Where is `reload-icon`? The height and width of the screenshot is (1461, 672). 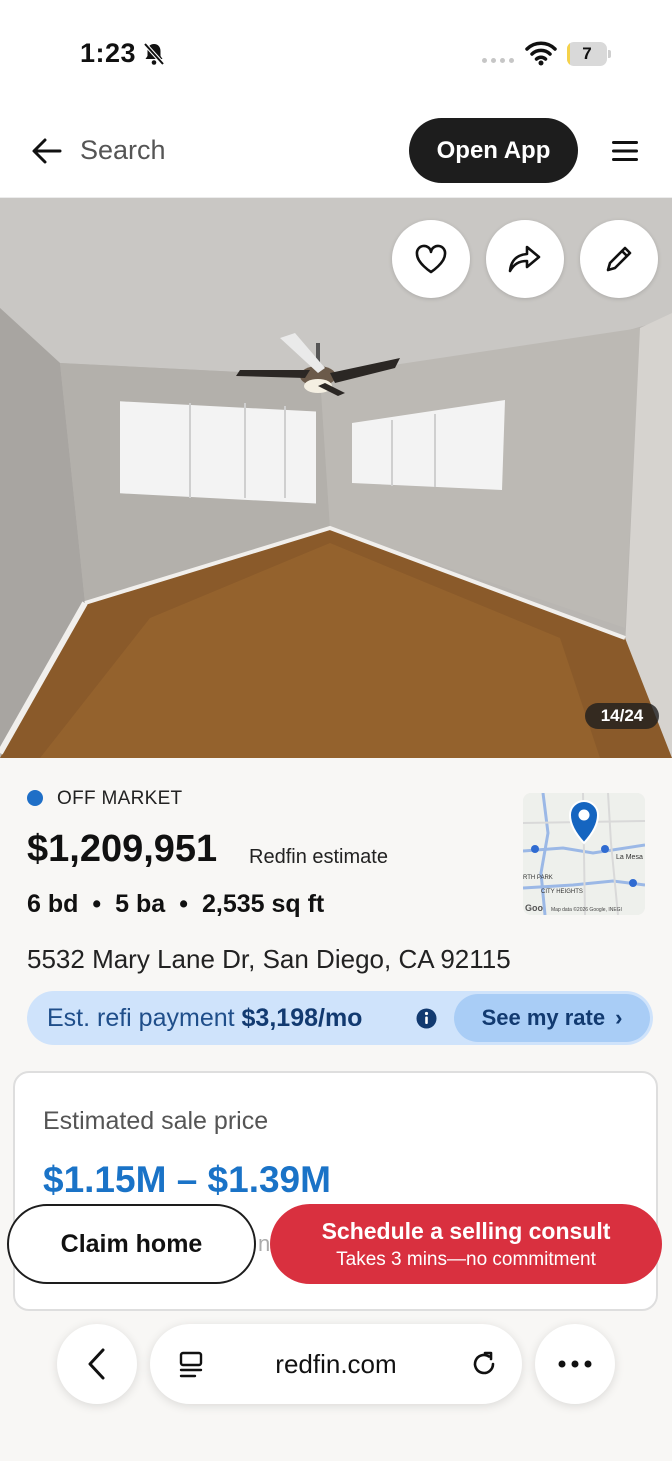 reload-icon is located at coordinates (484, 1364).